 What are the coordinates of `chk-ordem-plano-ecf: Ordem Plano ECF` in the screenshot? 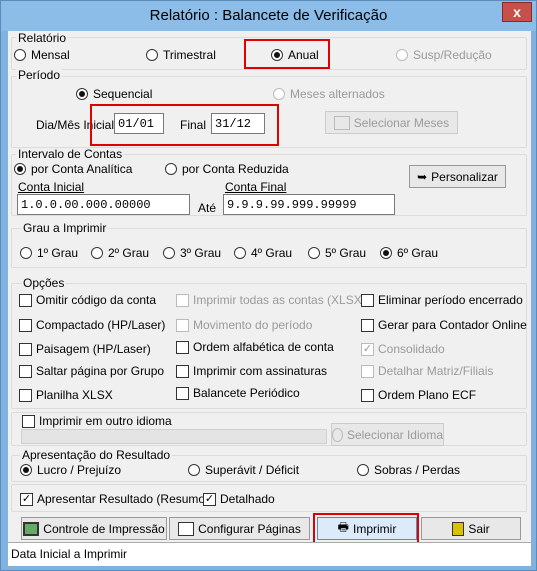 It's located at (418, 395).